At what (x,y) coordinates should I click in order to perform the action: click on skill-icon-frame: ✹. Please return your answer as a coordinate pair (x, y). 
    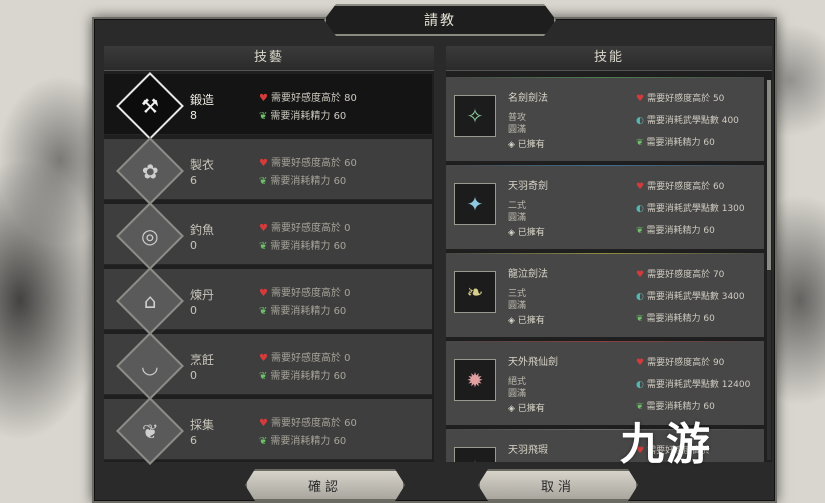
    Looking at the image, I should click on (475, 380).